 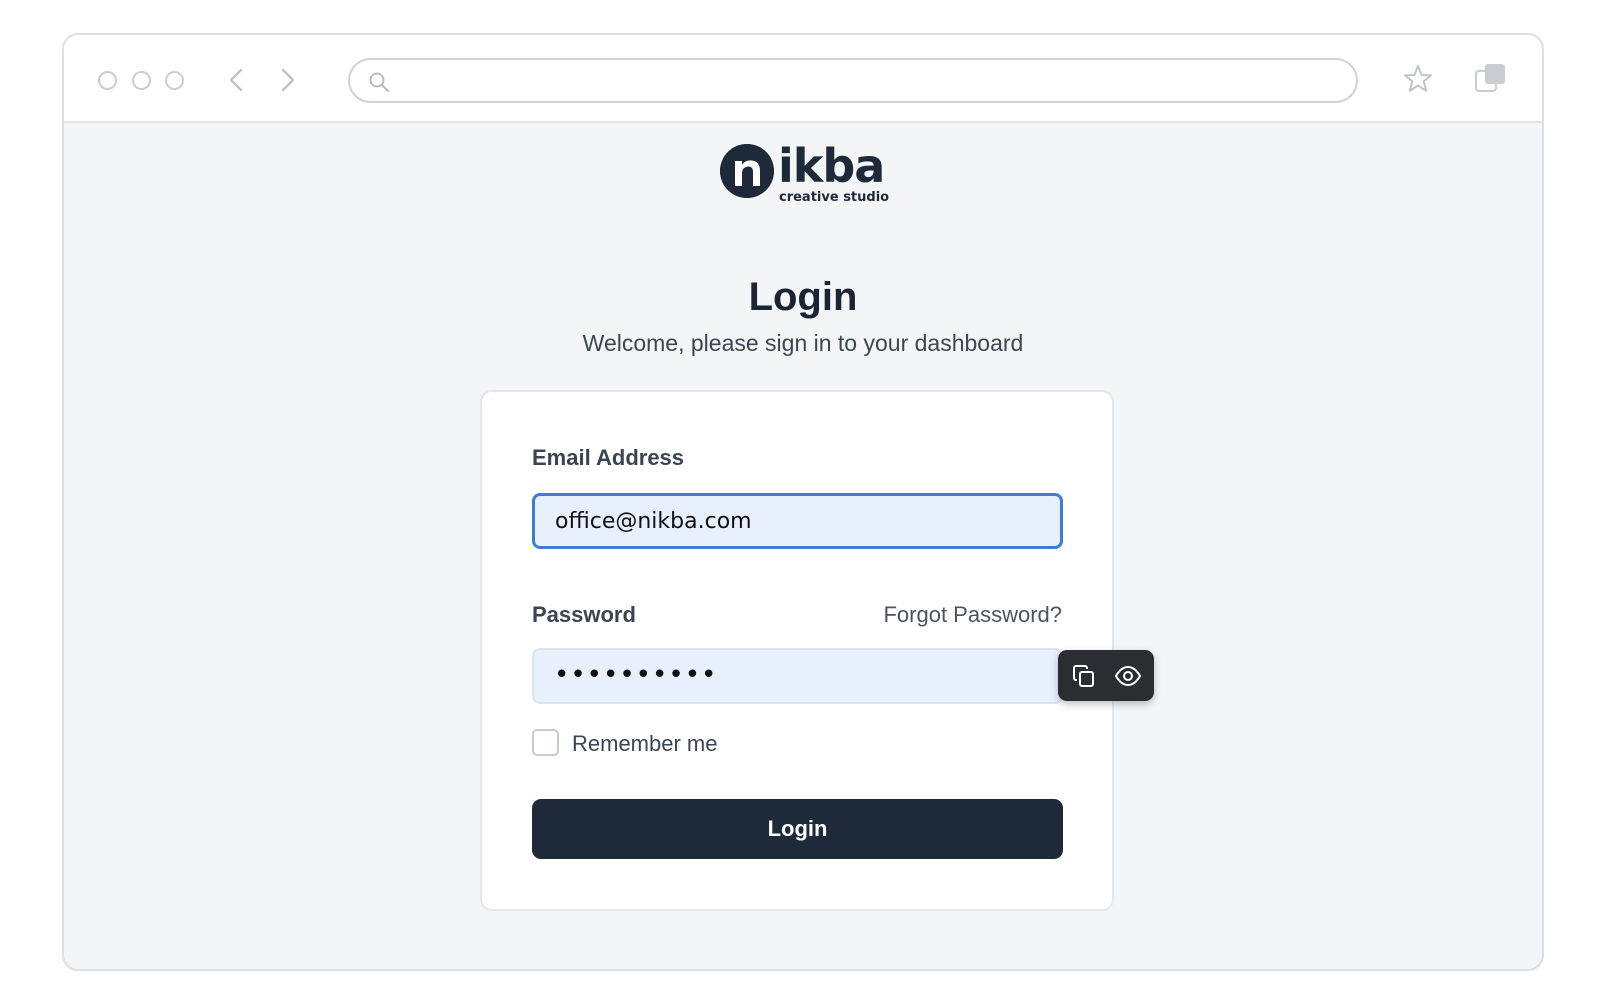 I want to click on remember-me-checkbox, so click(x=545, y=742).